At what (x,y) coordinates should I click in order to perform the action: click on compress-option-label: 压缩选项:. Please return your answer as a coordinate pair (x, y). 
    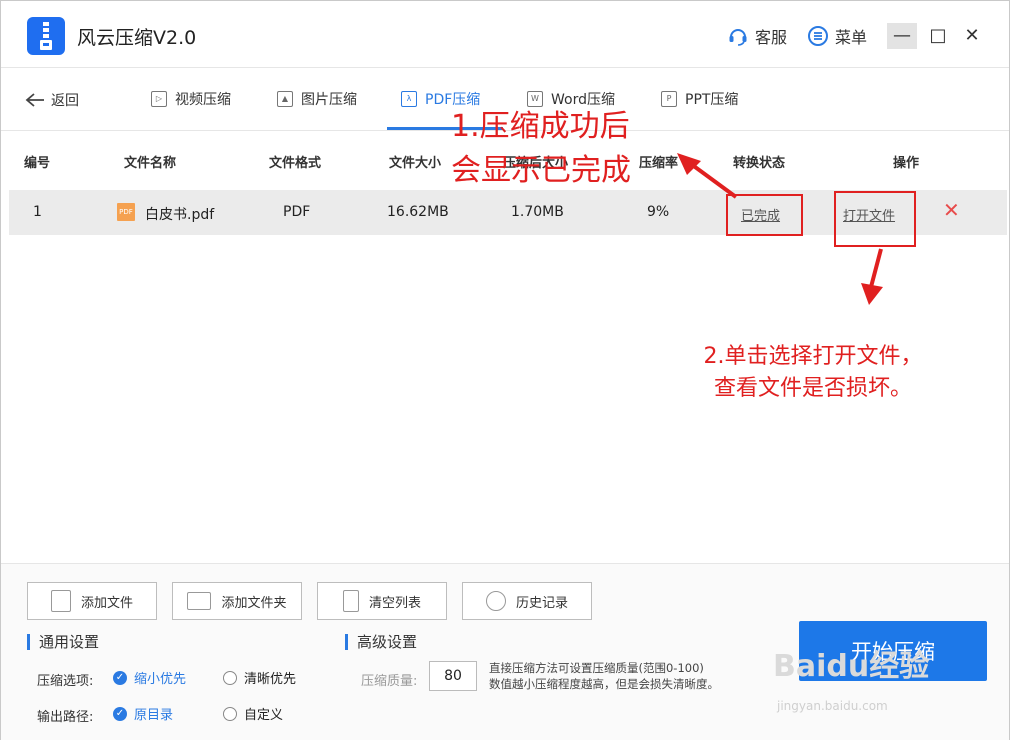
    Looking at the image, I should click on (65, 681).